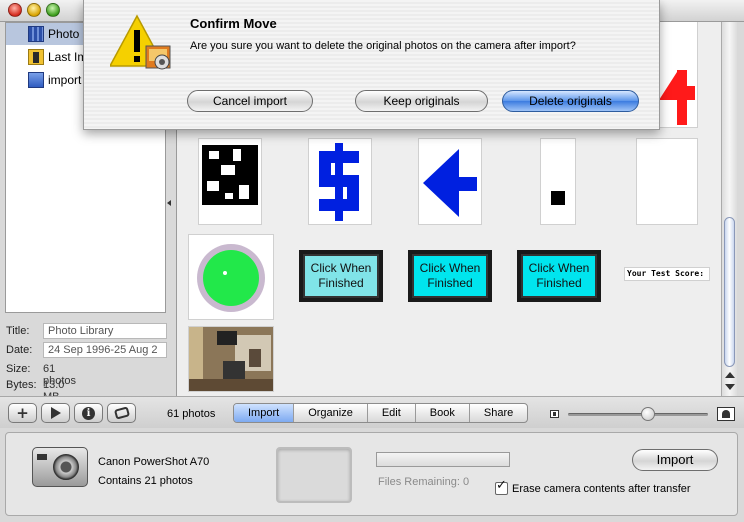  What do you see at coordinates (675, 460) in the screenshot?
I see `import-button: Import` at bounding box center [675, 460].